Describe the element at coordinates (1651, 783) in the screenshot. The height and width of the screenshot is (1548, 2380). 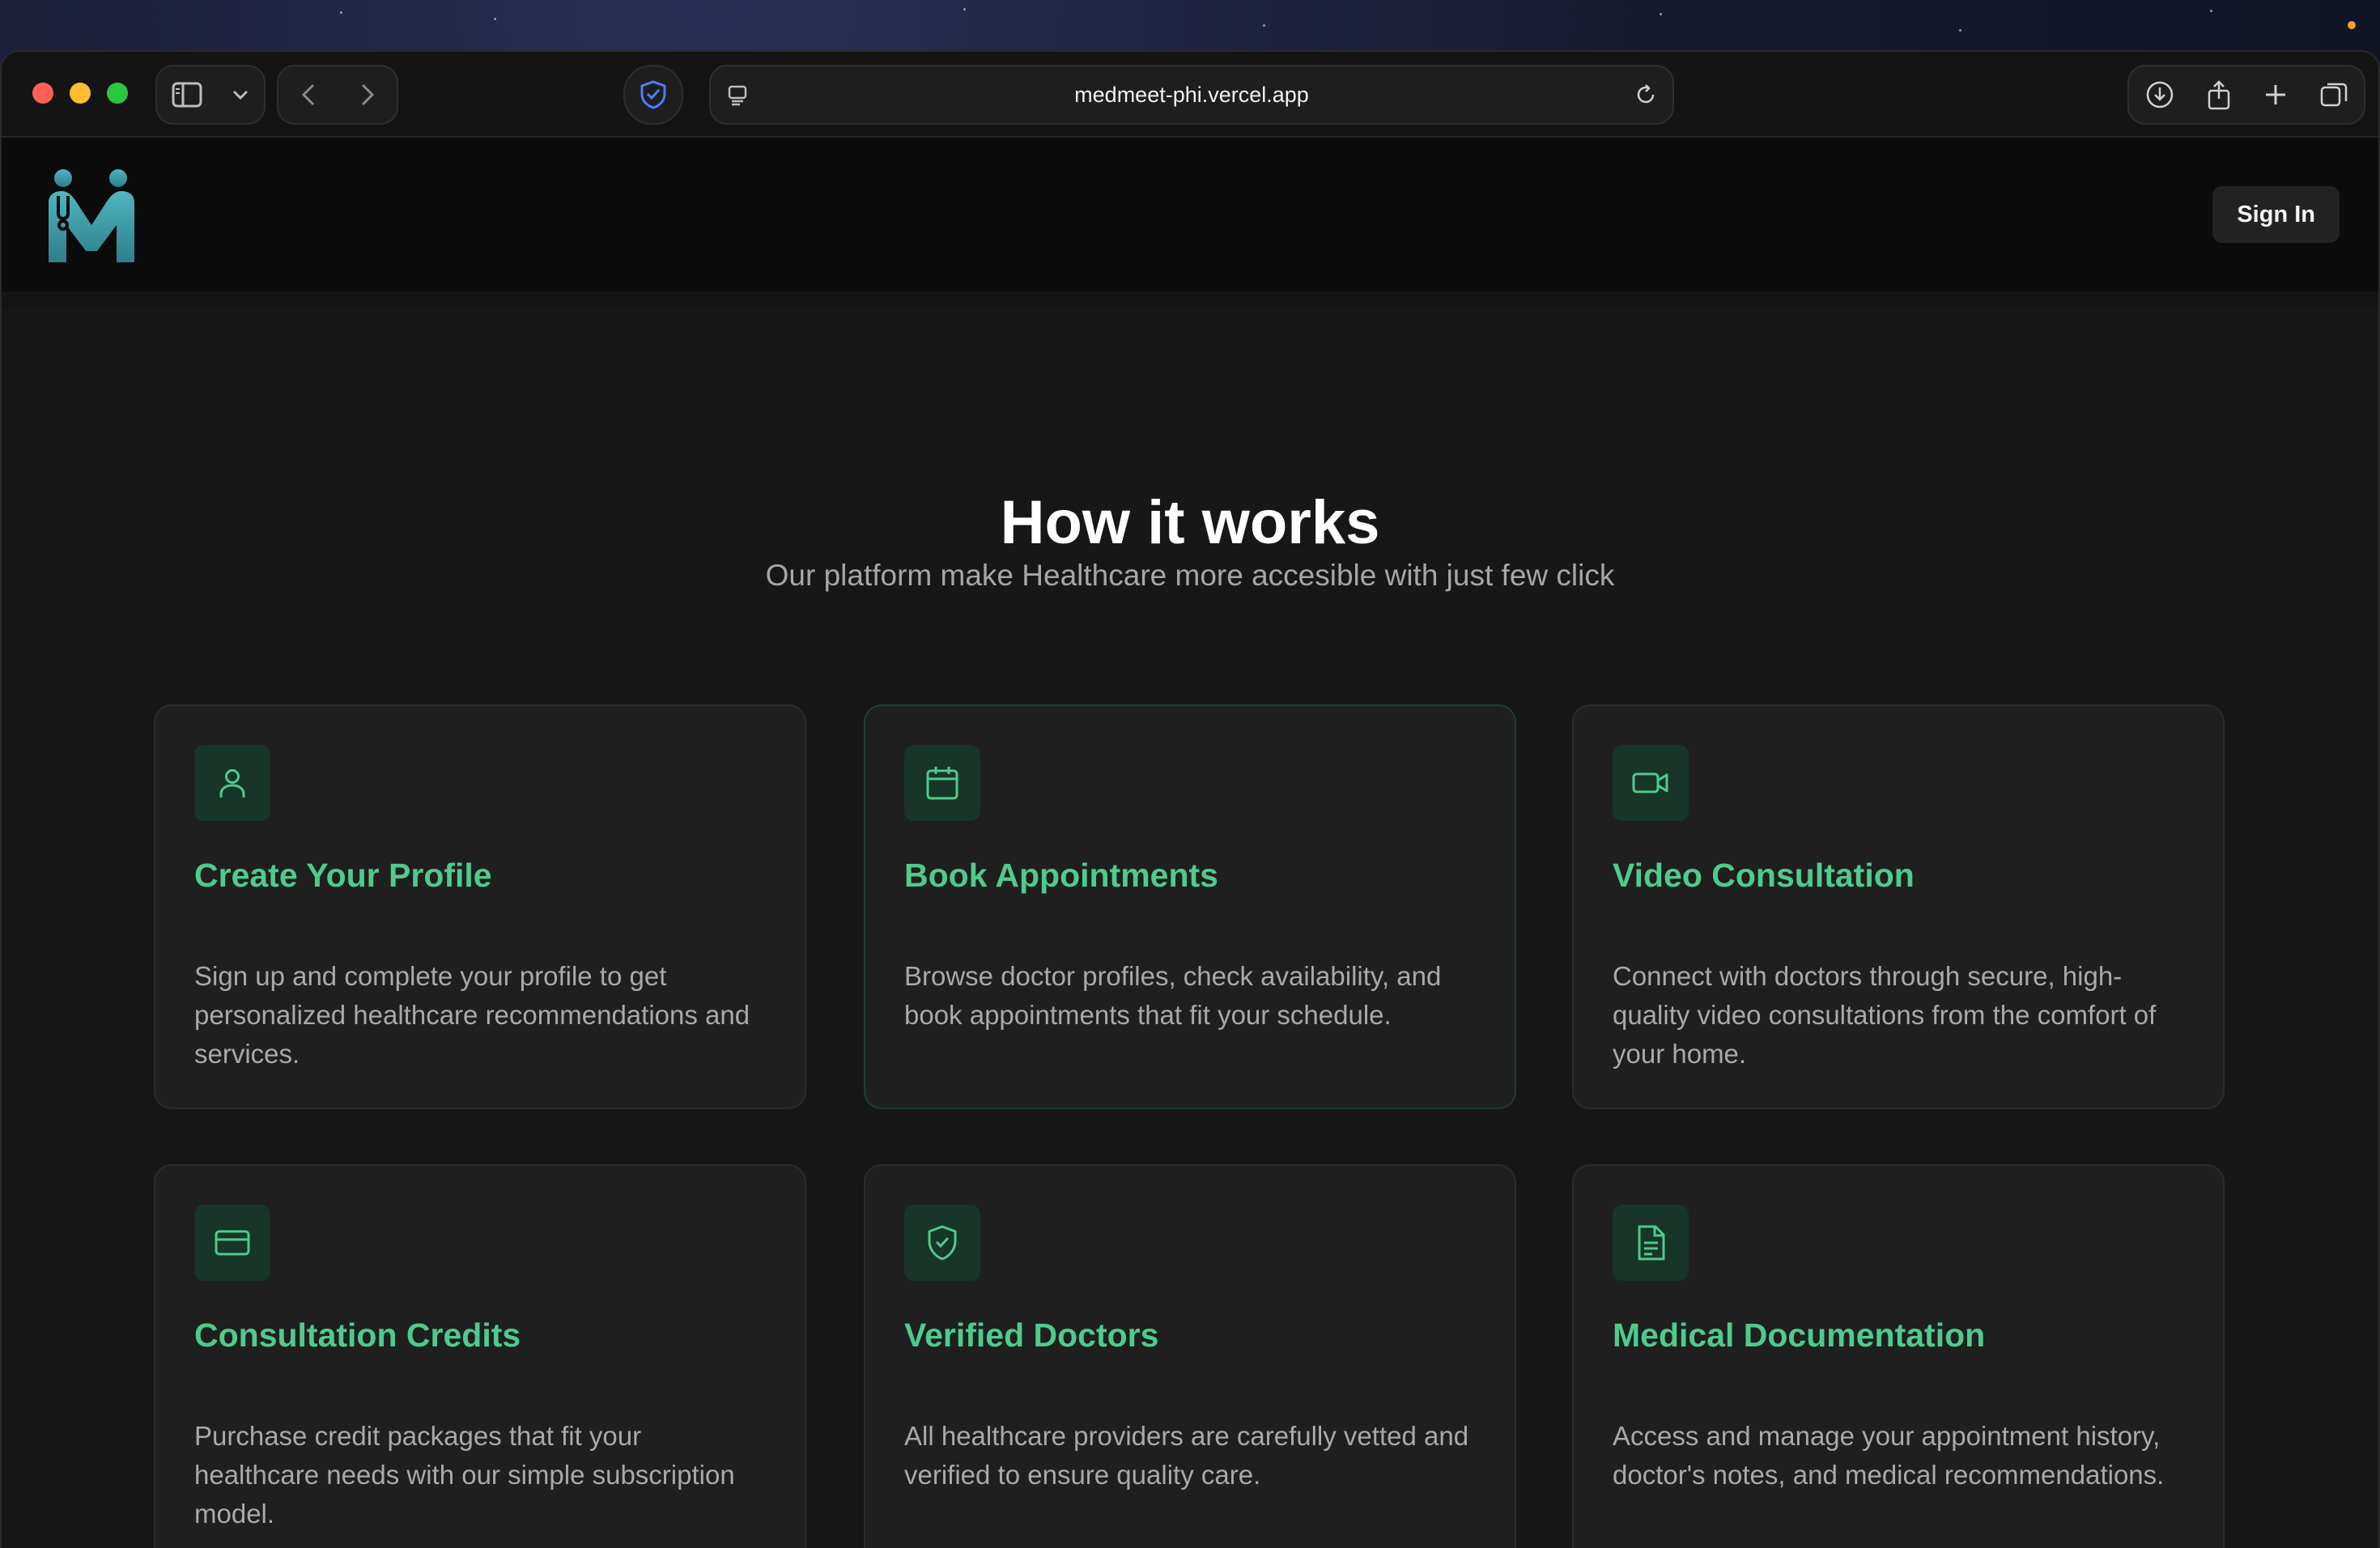
I see `video-icon` at that location.